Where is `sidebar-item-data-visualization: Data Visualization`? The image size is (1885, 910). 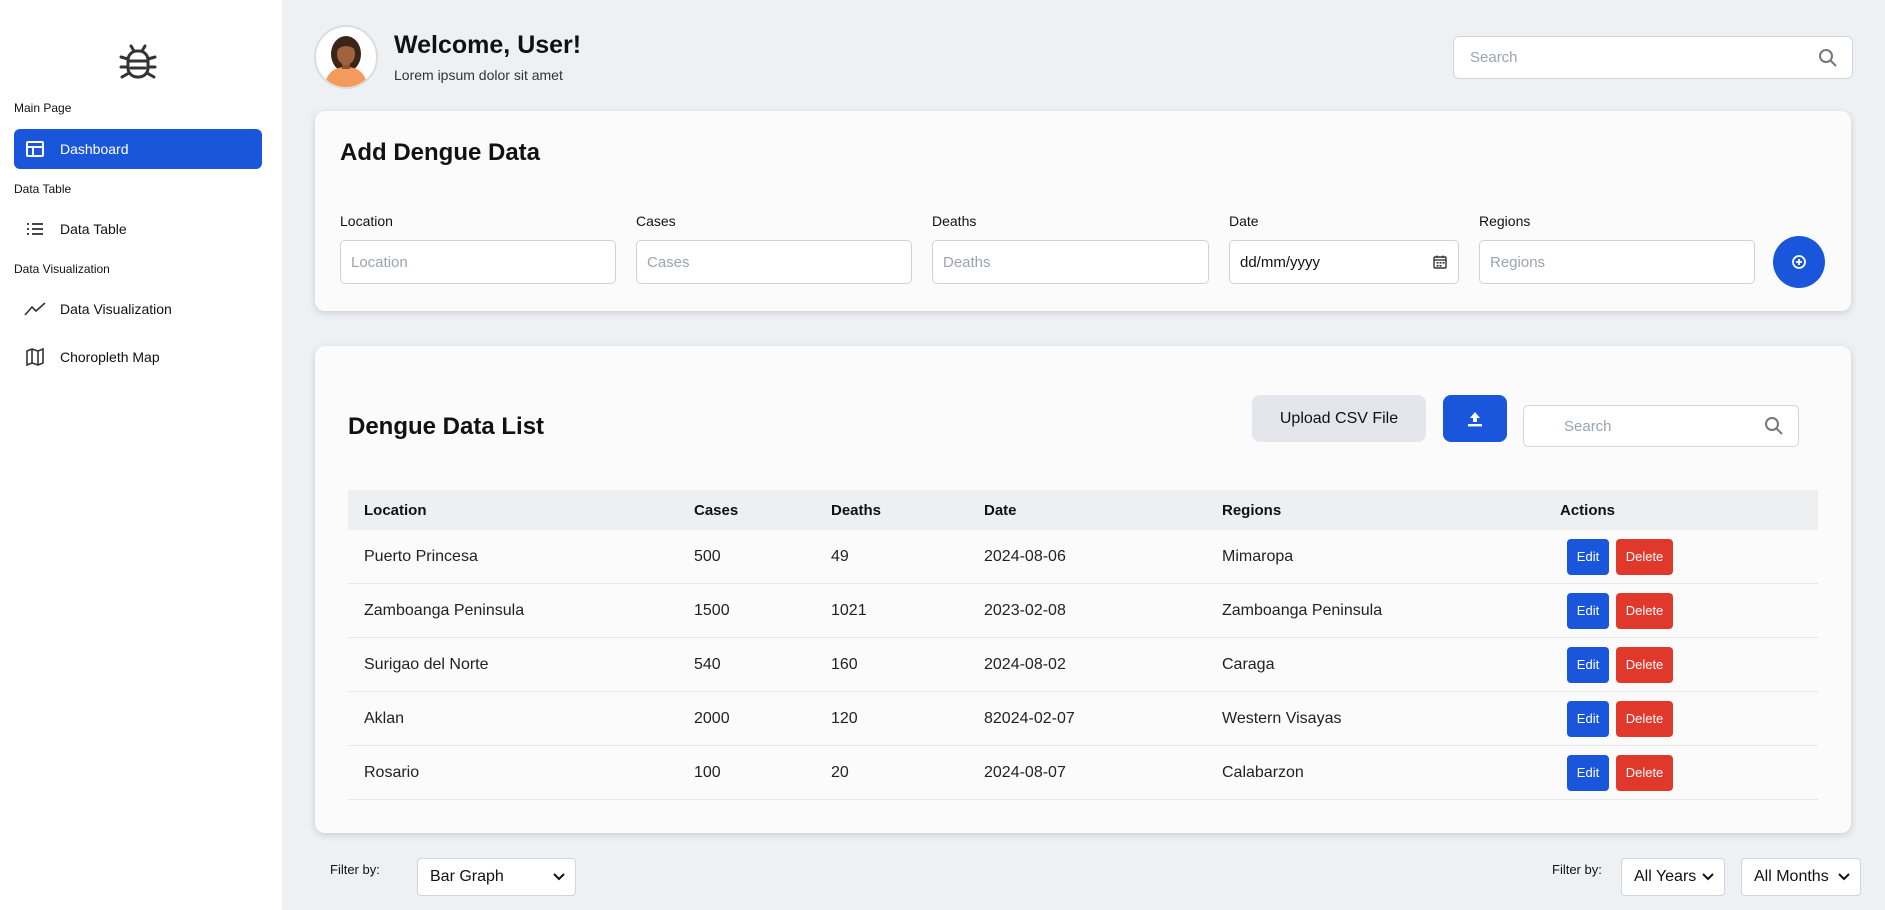 sidebar-item-data-visualization: Data Visualization is located at coordinates (138, 309).